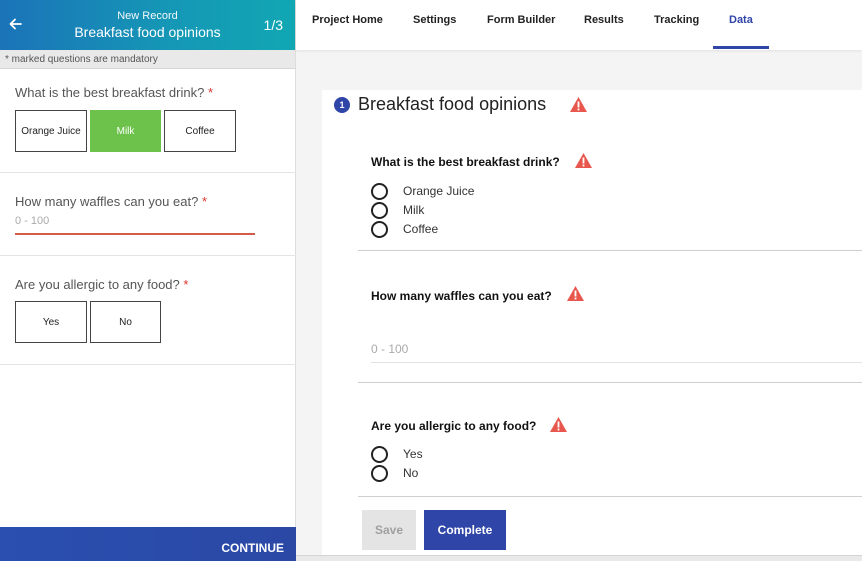  Describe the element at coordinates (389, 530) in the screenshot. I see `save-button: Save` at that location.